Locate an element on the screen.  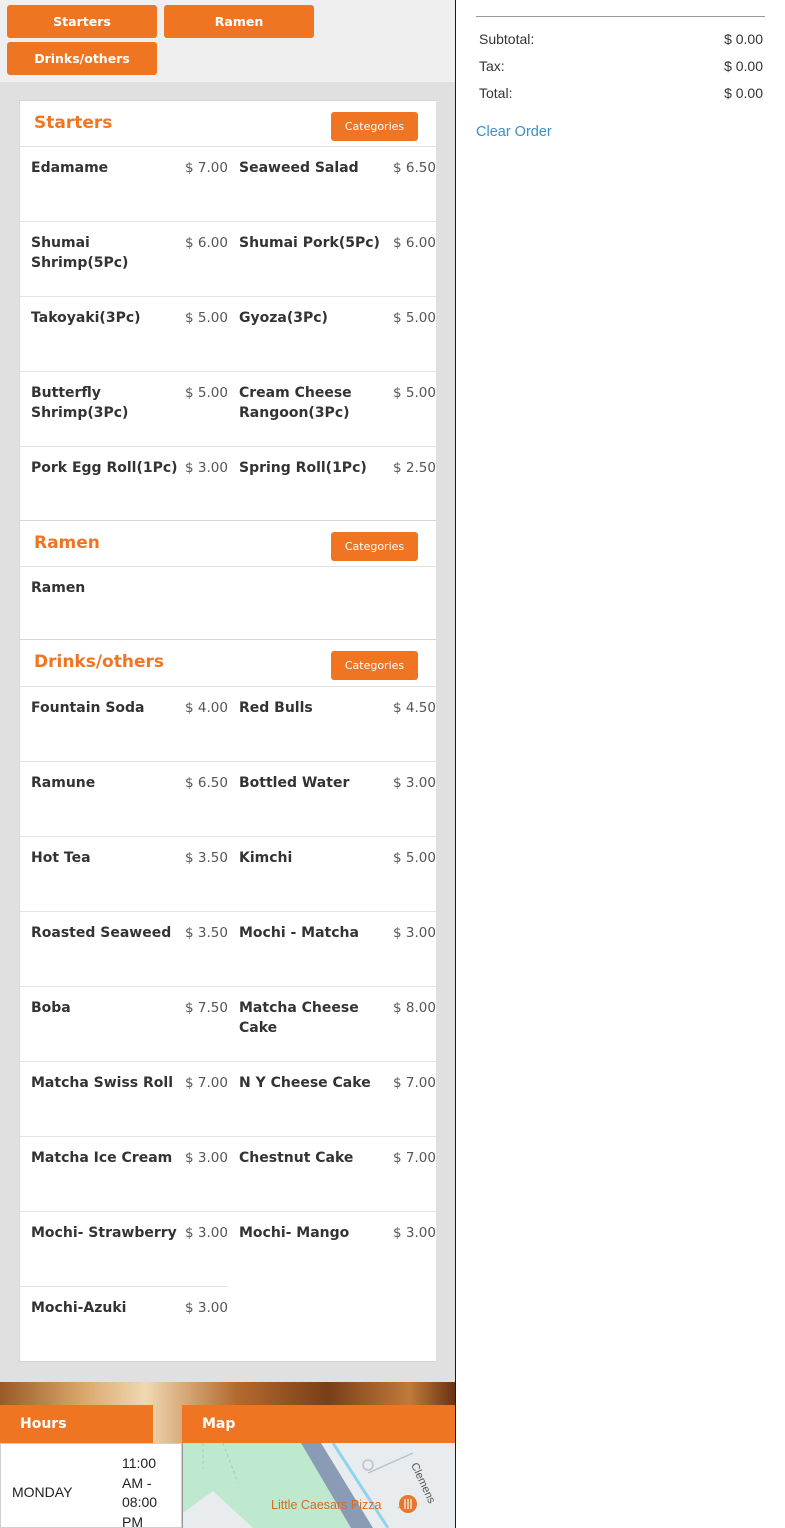
section-header: Starters Categories is located at coordinates (228, 124).